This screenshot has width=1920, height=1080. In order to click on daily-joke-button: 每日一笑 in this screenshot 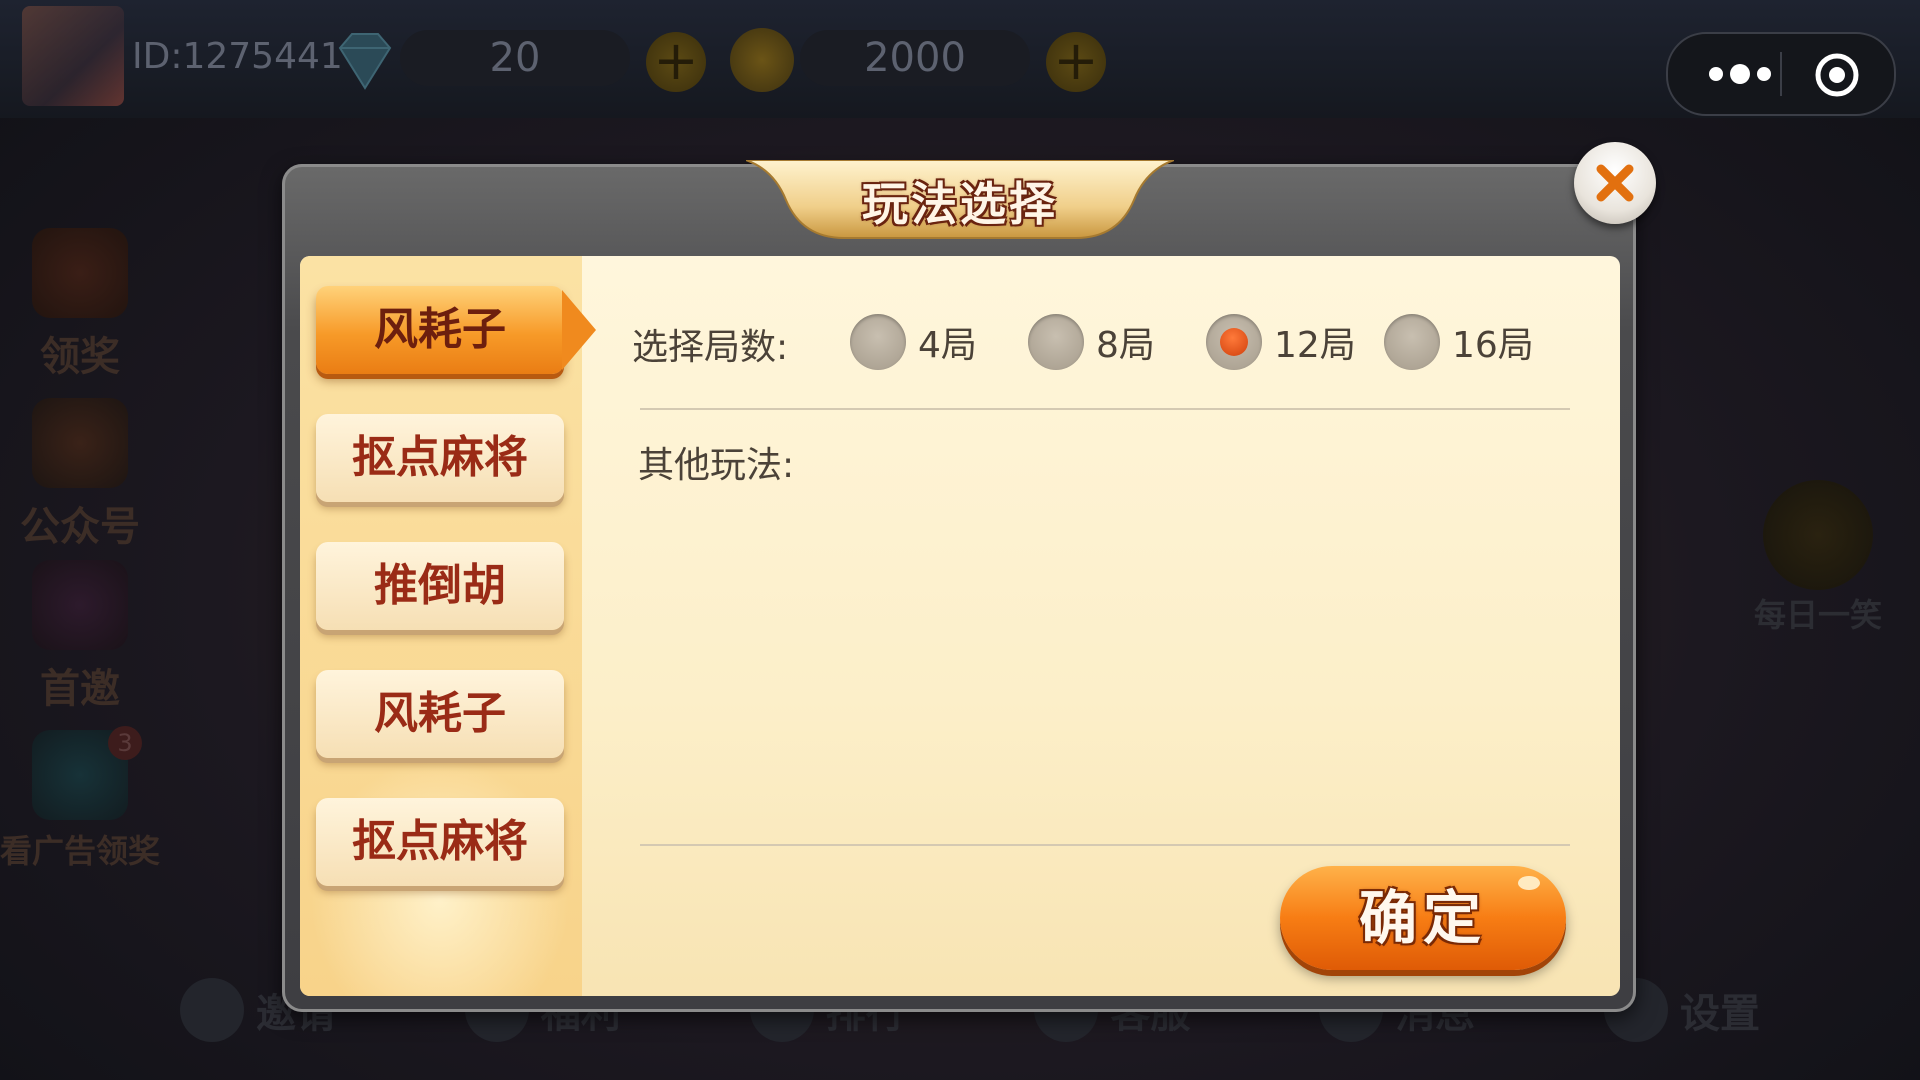, I will do `click(1818, 558)`.